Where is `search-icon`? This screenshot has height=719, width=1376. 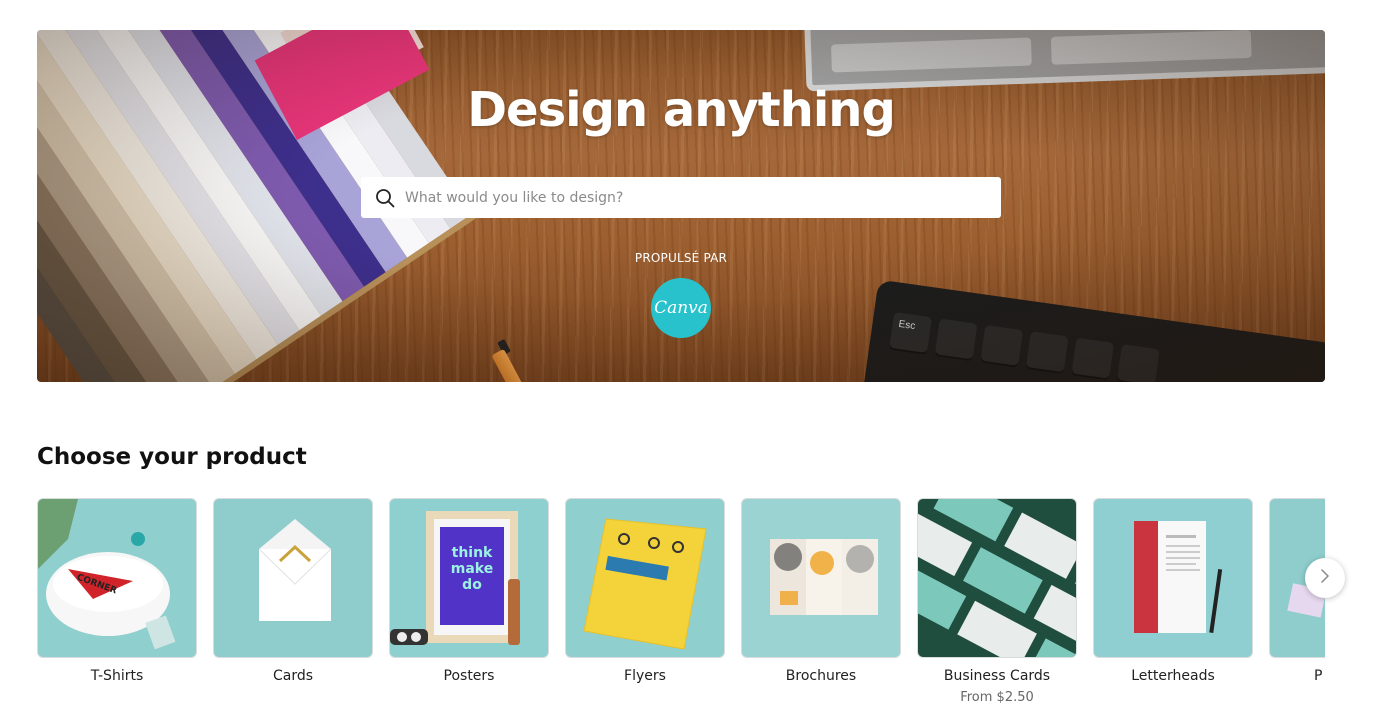
search-icon is located at coordinates (385, 198).